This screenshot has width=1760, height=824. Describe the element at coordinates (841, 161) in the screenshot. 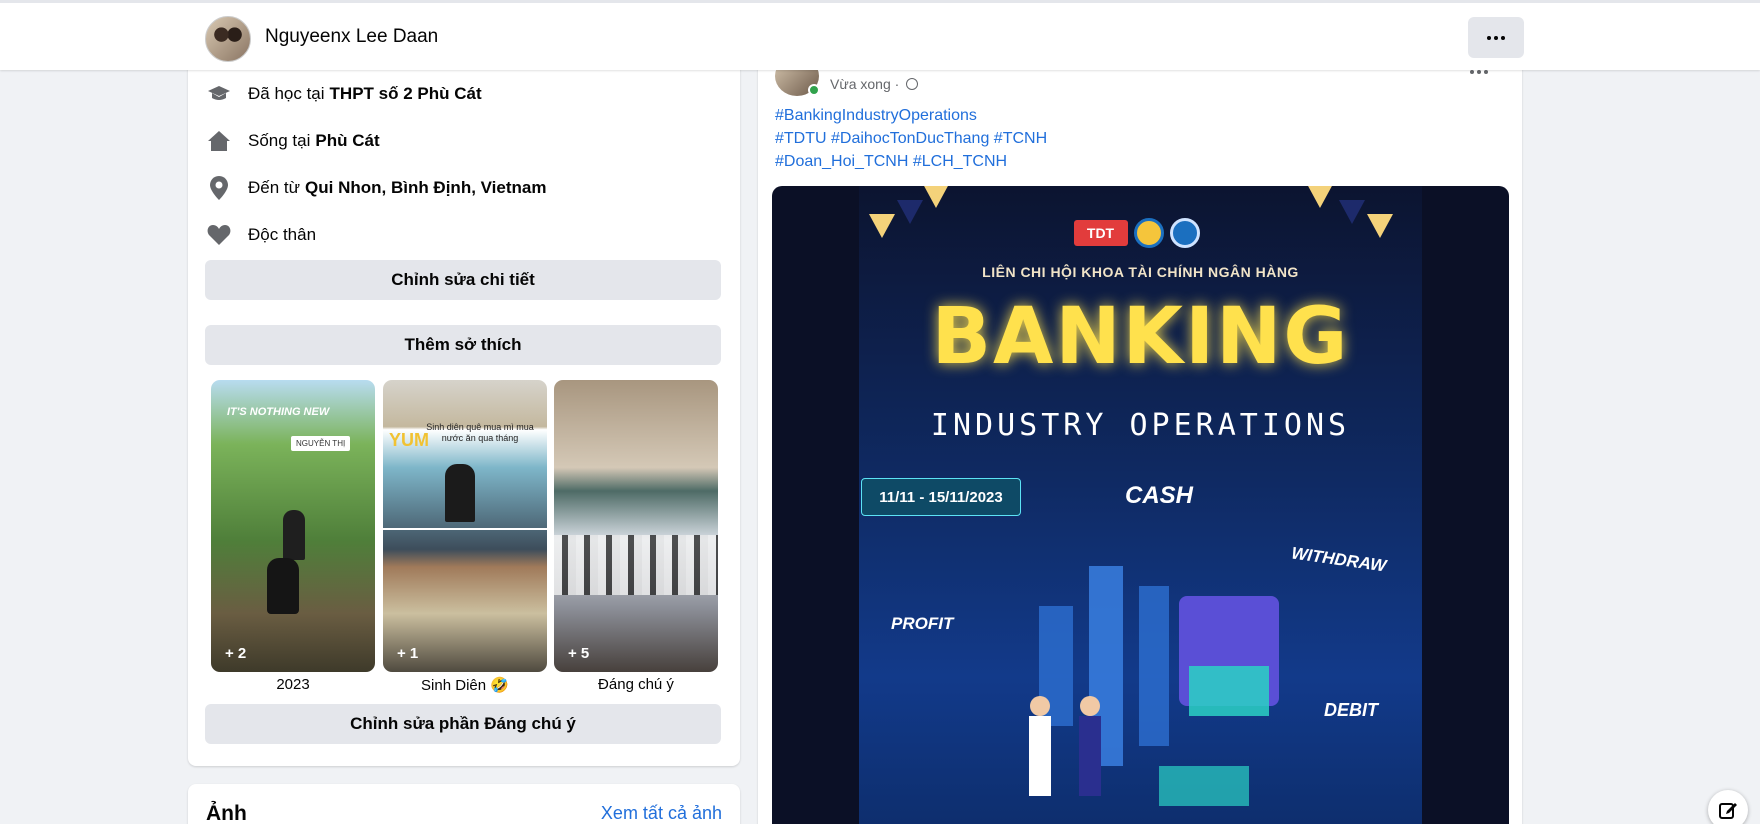

I see `hashtag-link: #Doan_Hoi_TCNH` at that location.